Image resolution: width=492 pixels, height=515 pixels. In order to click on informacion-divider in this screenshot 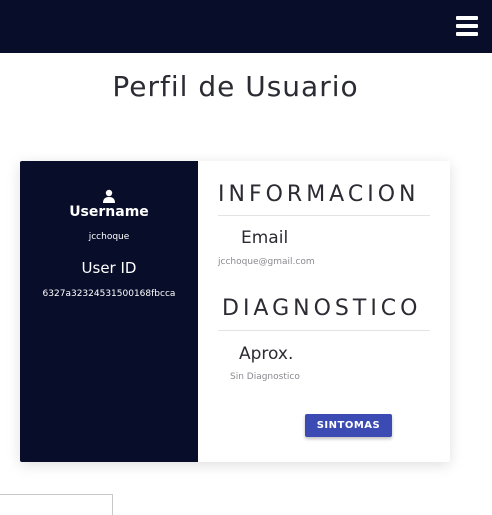, I will do `click(324, 215)`.